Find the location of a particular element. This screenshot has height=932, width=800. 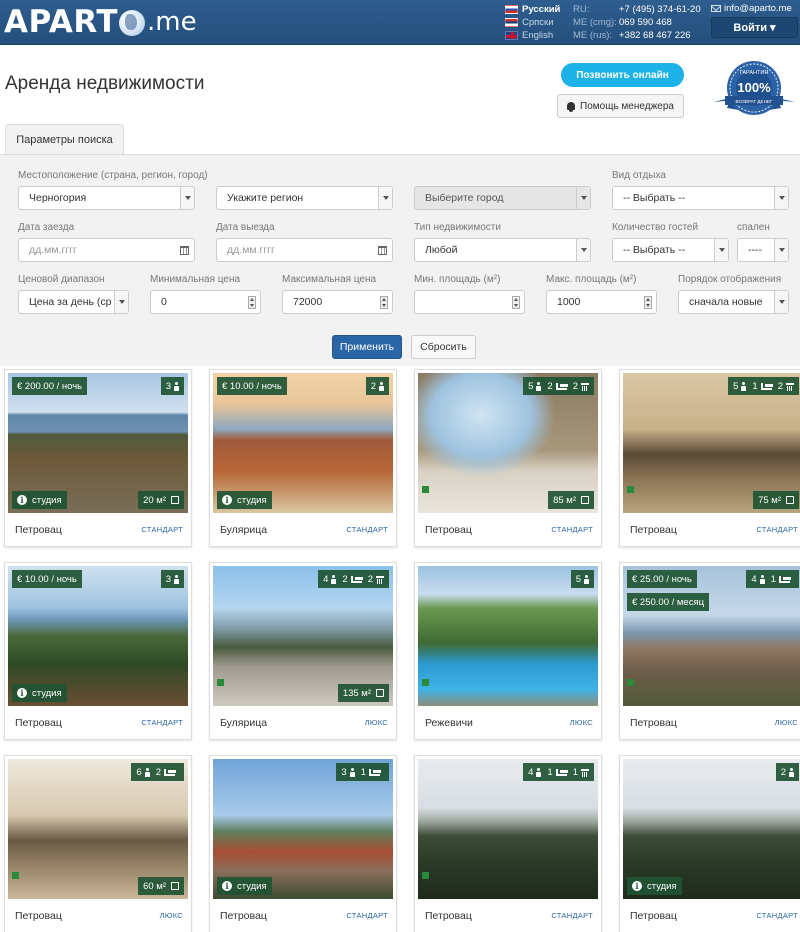

phone-number: 069 590 468 is located at coordinates (645, 22).